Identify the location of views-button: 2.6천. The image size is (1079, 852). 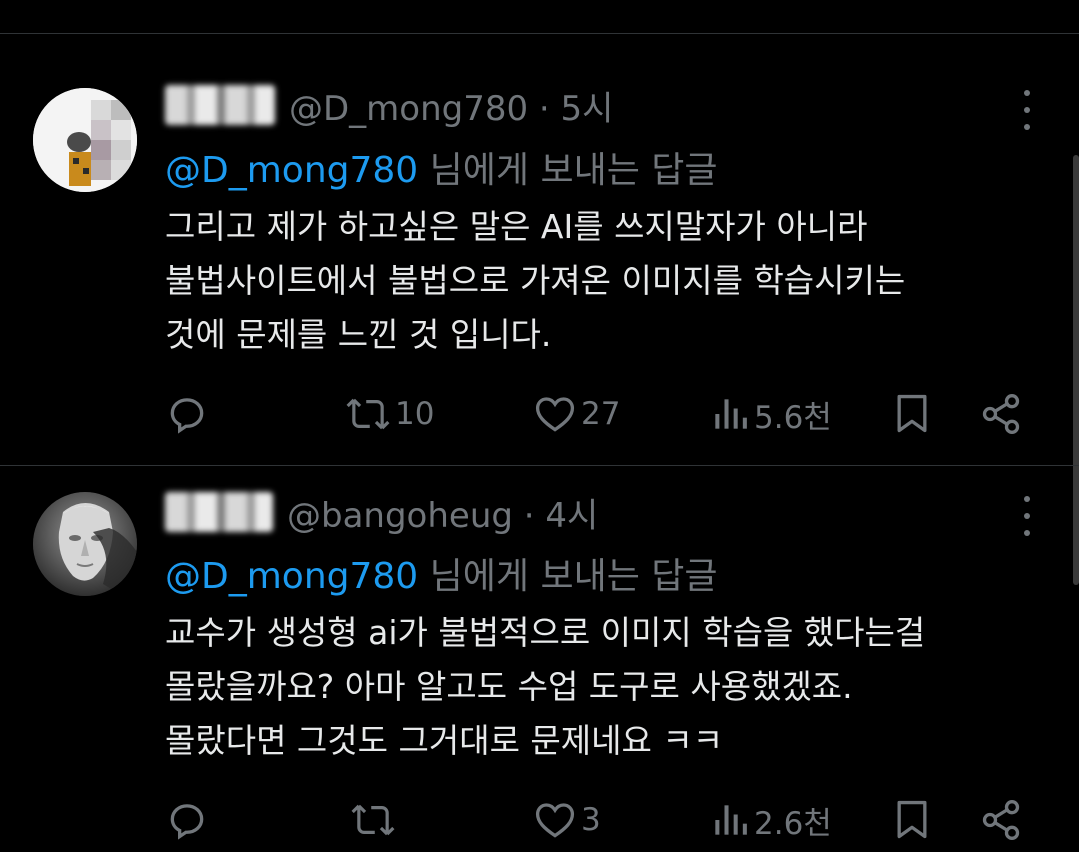
(771, 820).